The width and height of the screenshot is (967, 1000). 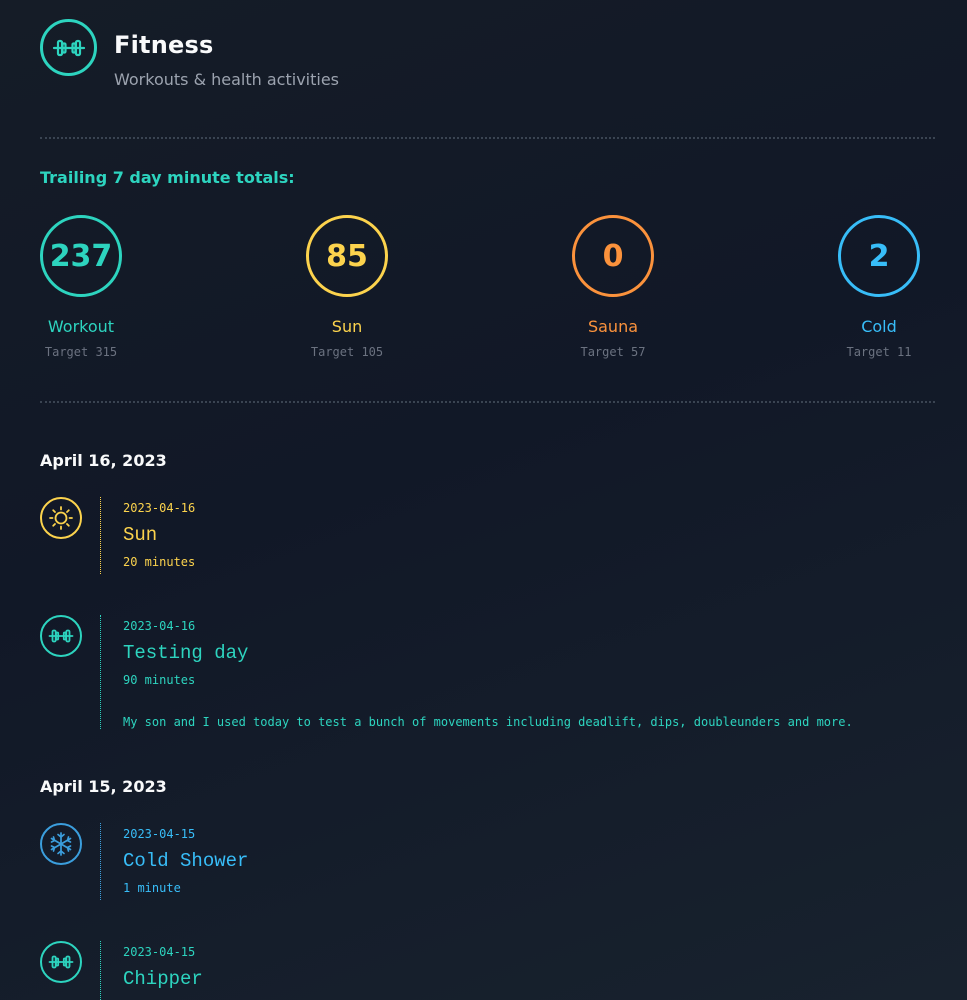 I want to click on snowflake-icon, so click(x=61, y=844).